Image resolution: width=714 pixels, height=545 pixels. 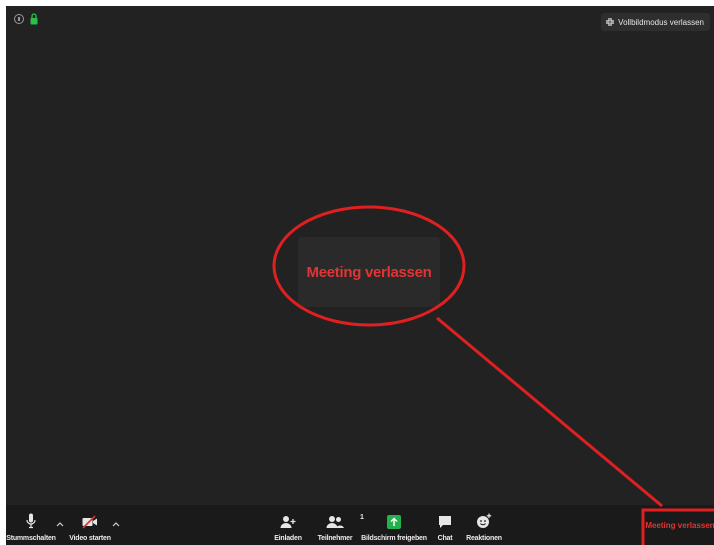 I want to click on leave-meeting-popup-button: Meeting verlassen, so click(x=369, y=272).